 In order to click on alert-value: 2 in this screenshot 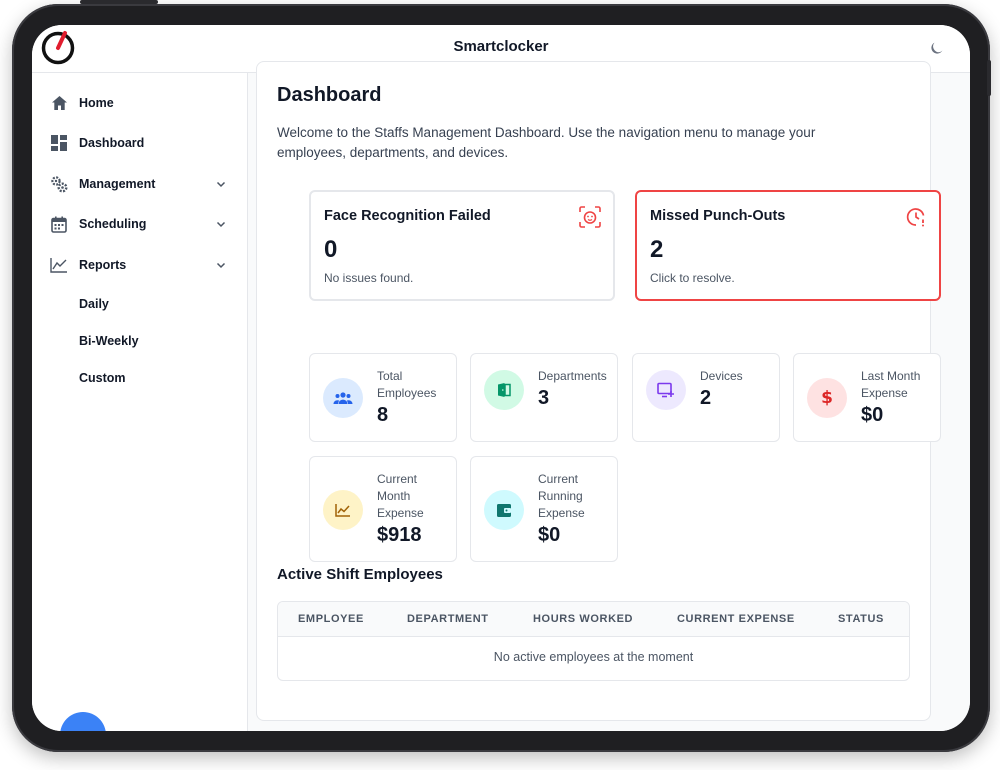, I will do `click(657, 249)`.